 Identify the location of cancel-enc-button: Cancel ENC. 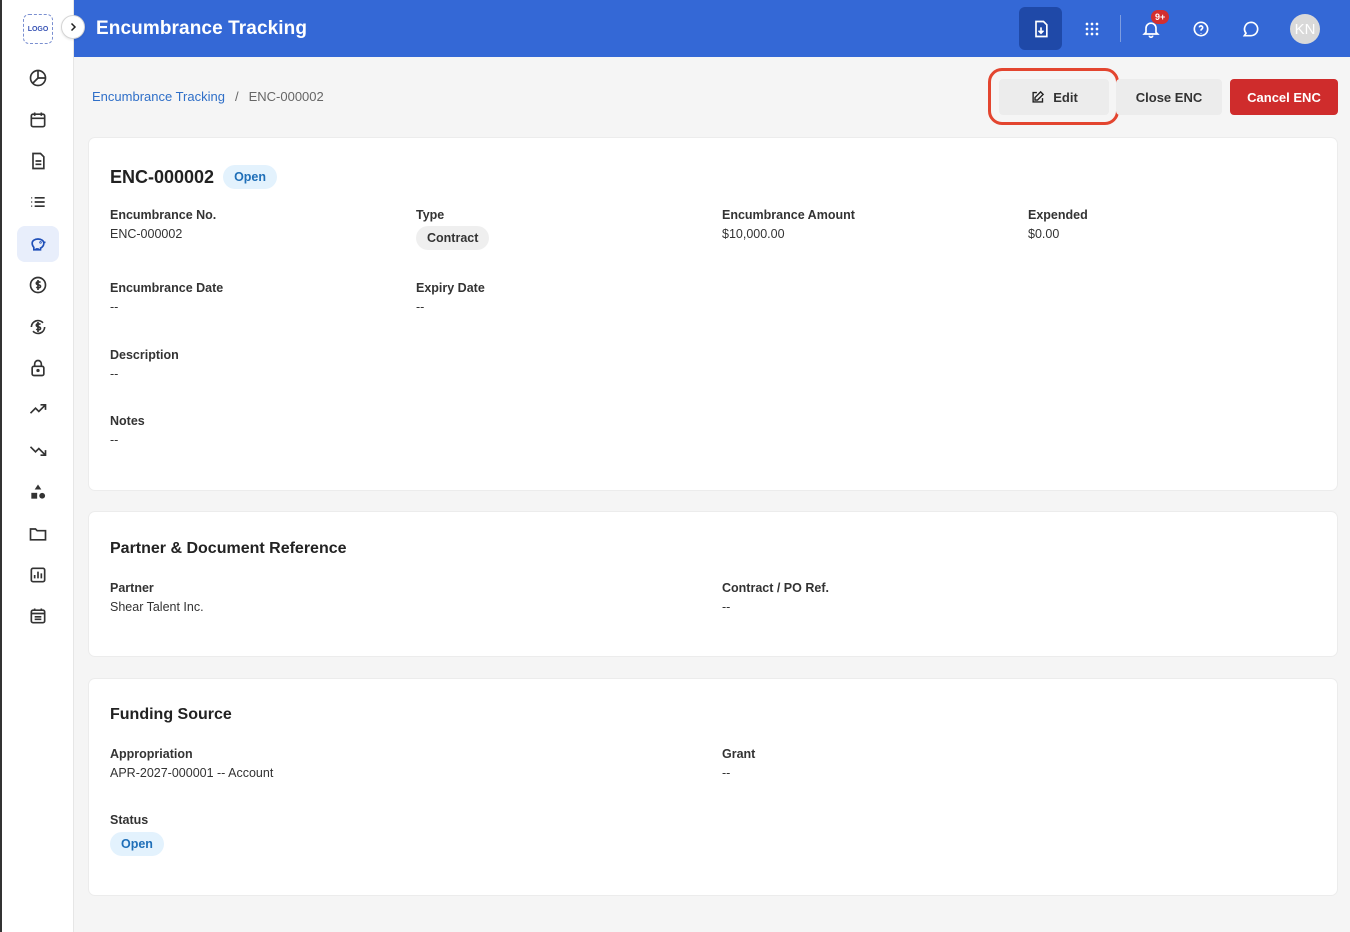
(1284, 97).